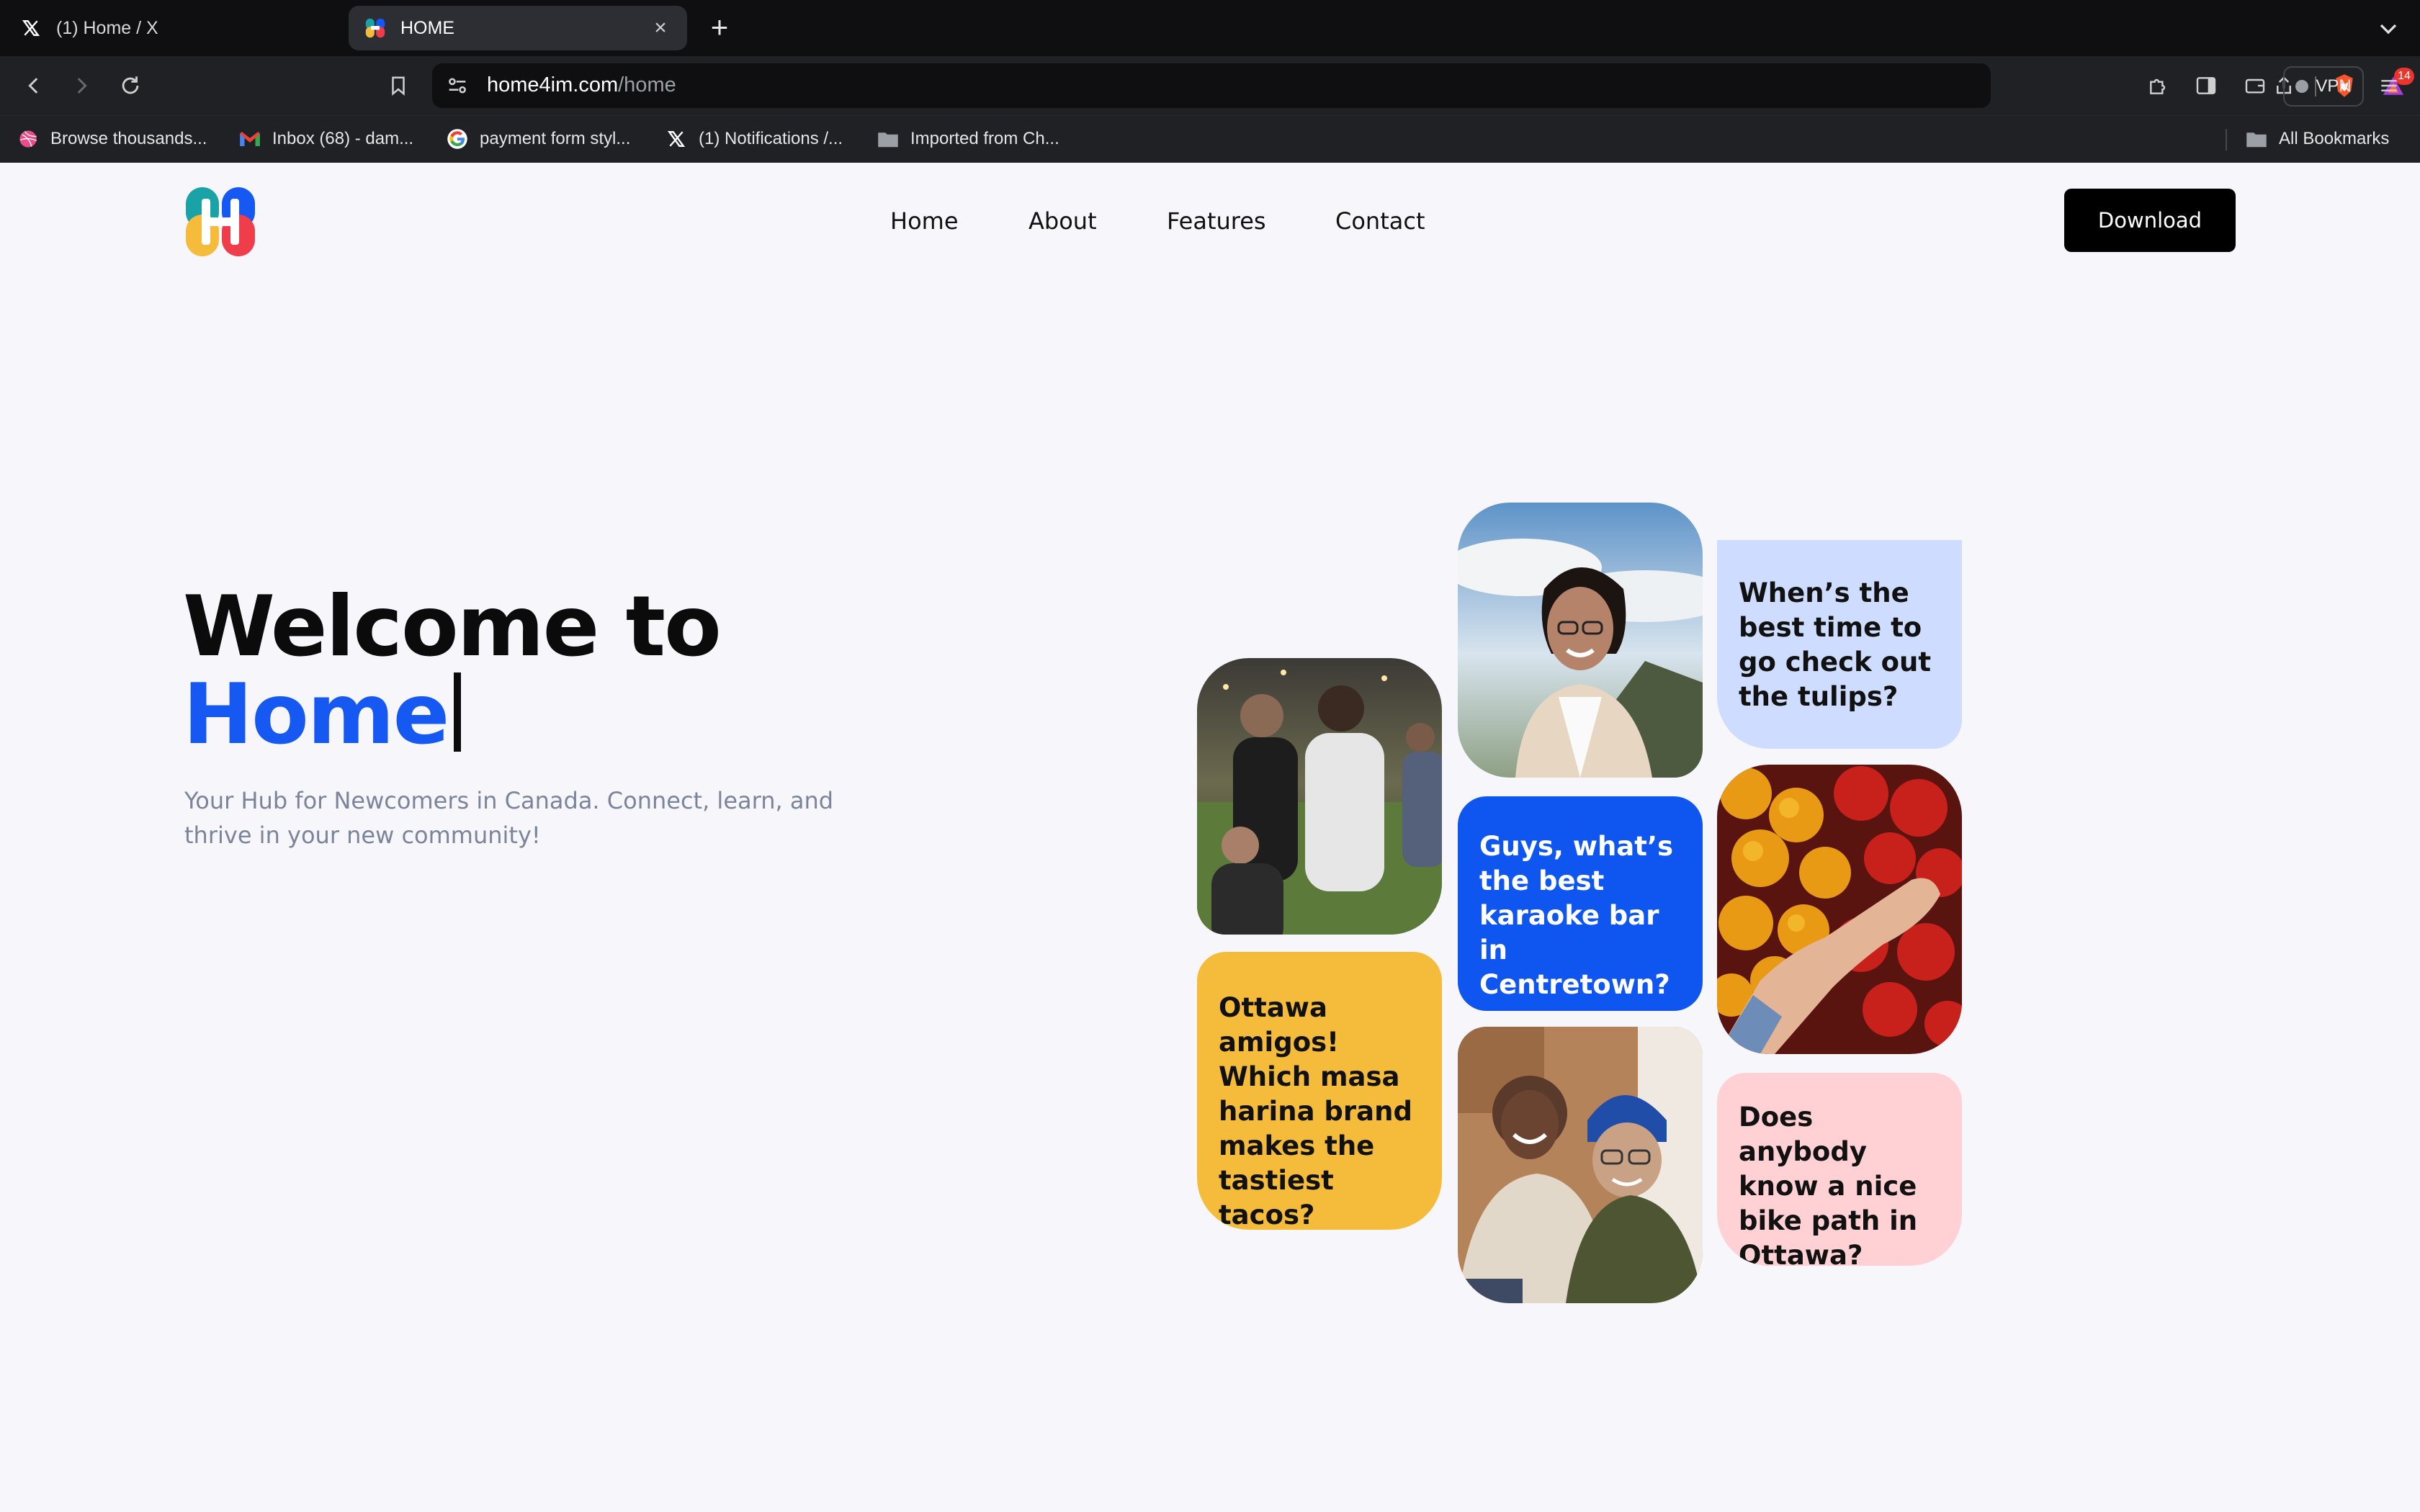 The width and height of the screenshot is (2420, 1512). What do you see at coordinates (719, 28) in the screenshot?
I see `new-tab-button: +` at bounding box center [719, 28].